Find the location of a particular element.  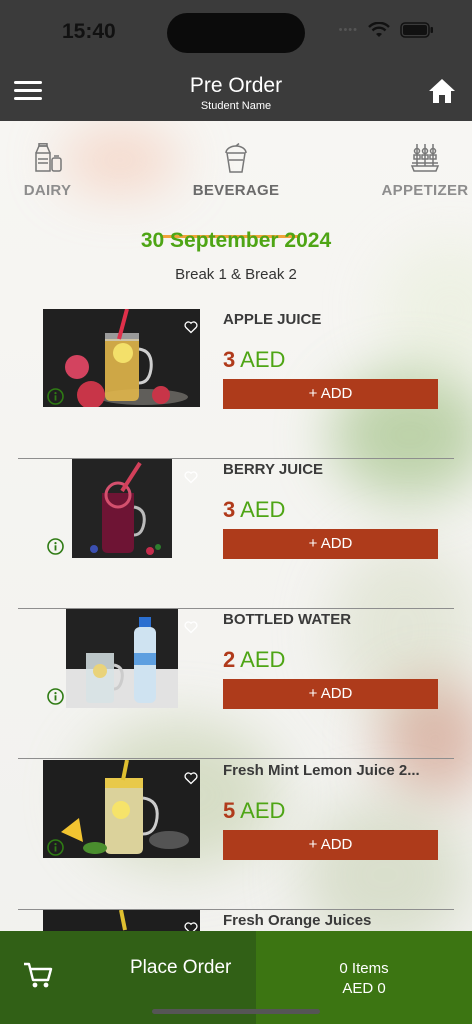

item-price: 5 AED is located at coordinates (254, 811).